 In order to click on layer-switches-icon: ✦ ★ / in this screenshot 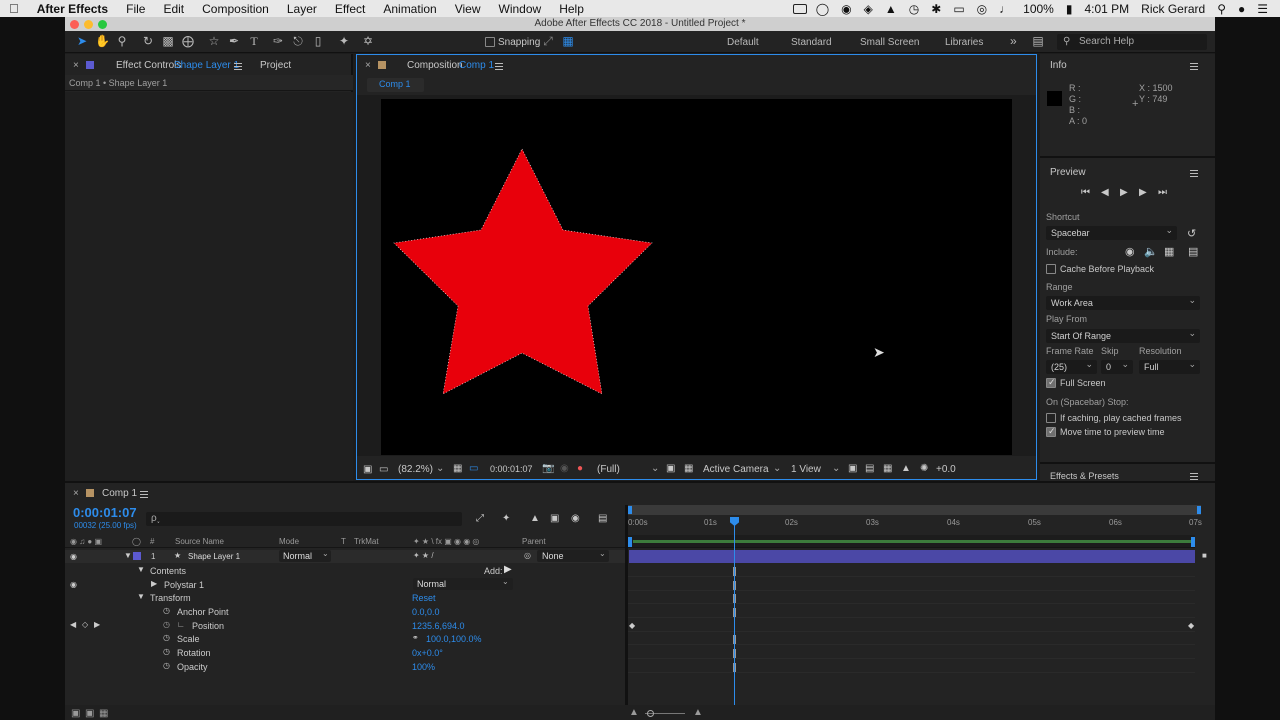, I will do `click(423, 555)`.